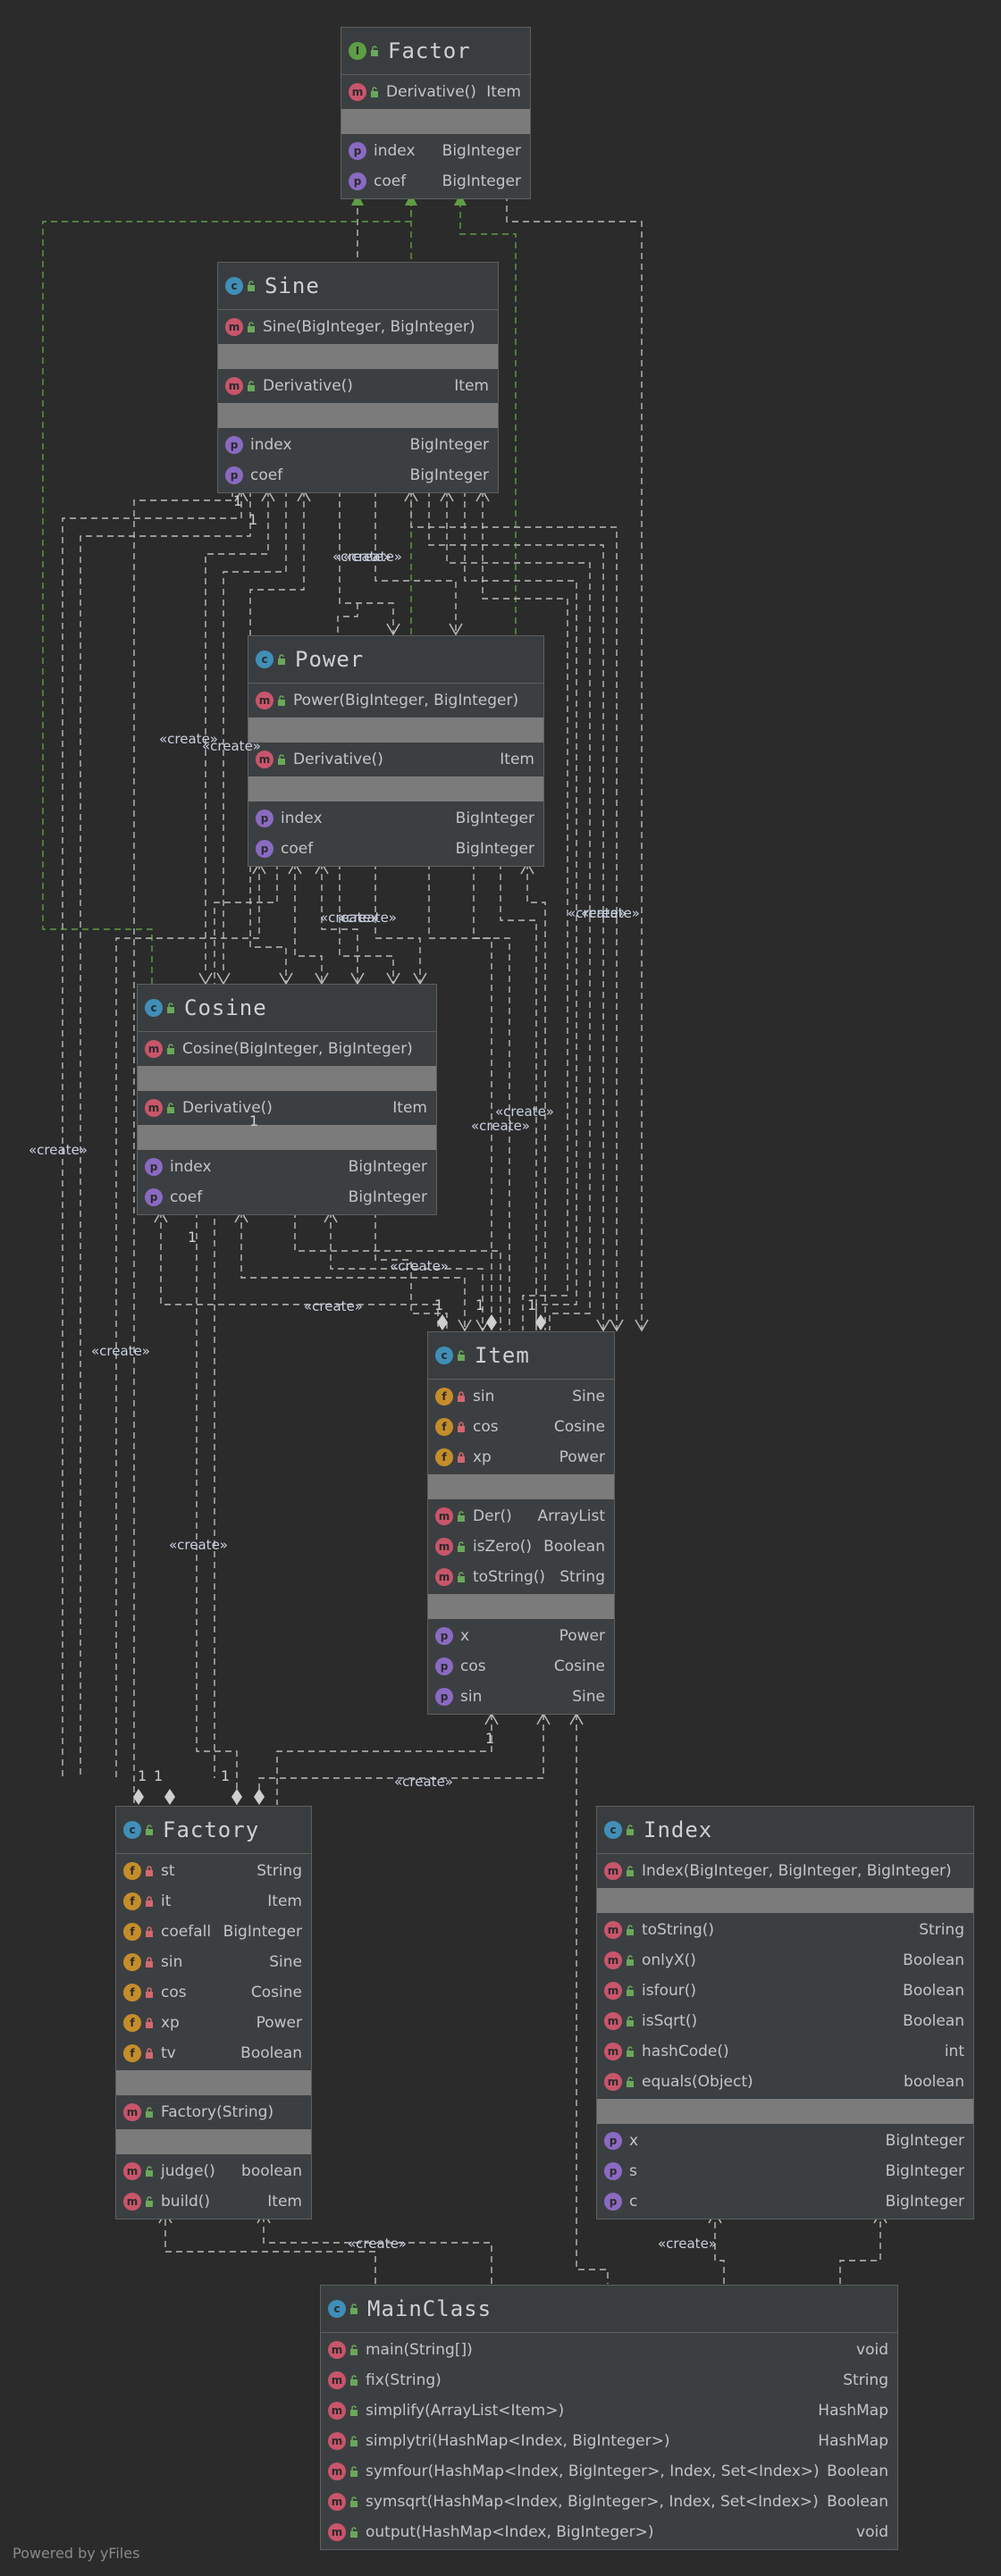  Describe the element at coordinates (214, 2201) in the screenshot. I see `member-row: m build() Item` at that location.